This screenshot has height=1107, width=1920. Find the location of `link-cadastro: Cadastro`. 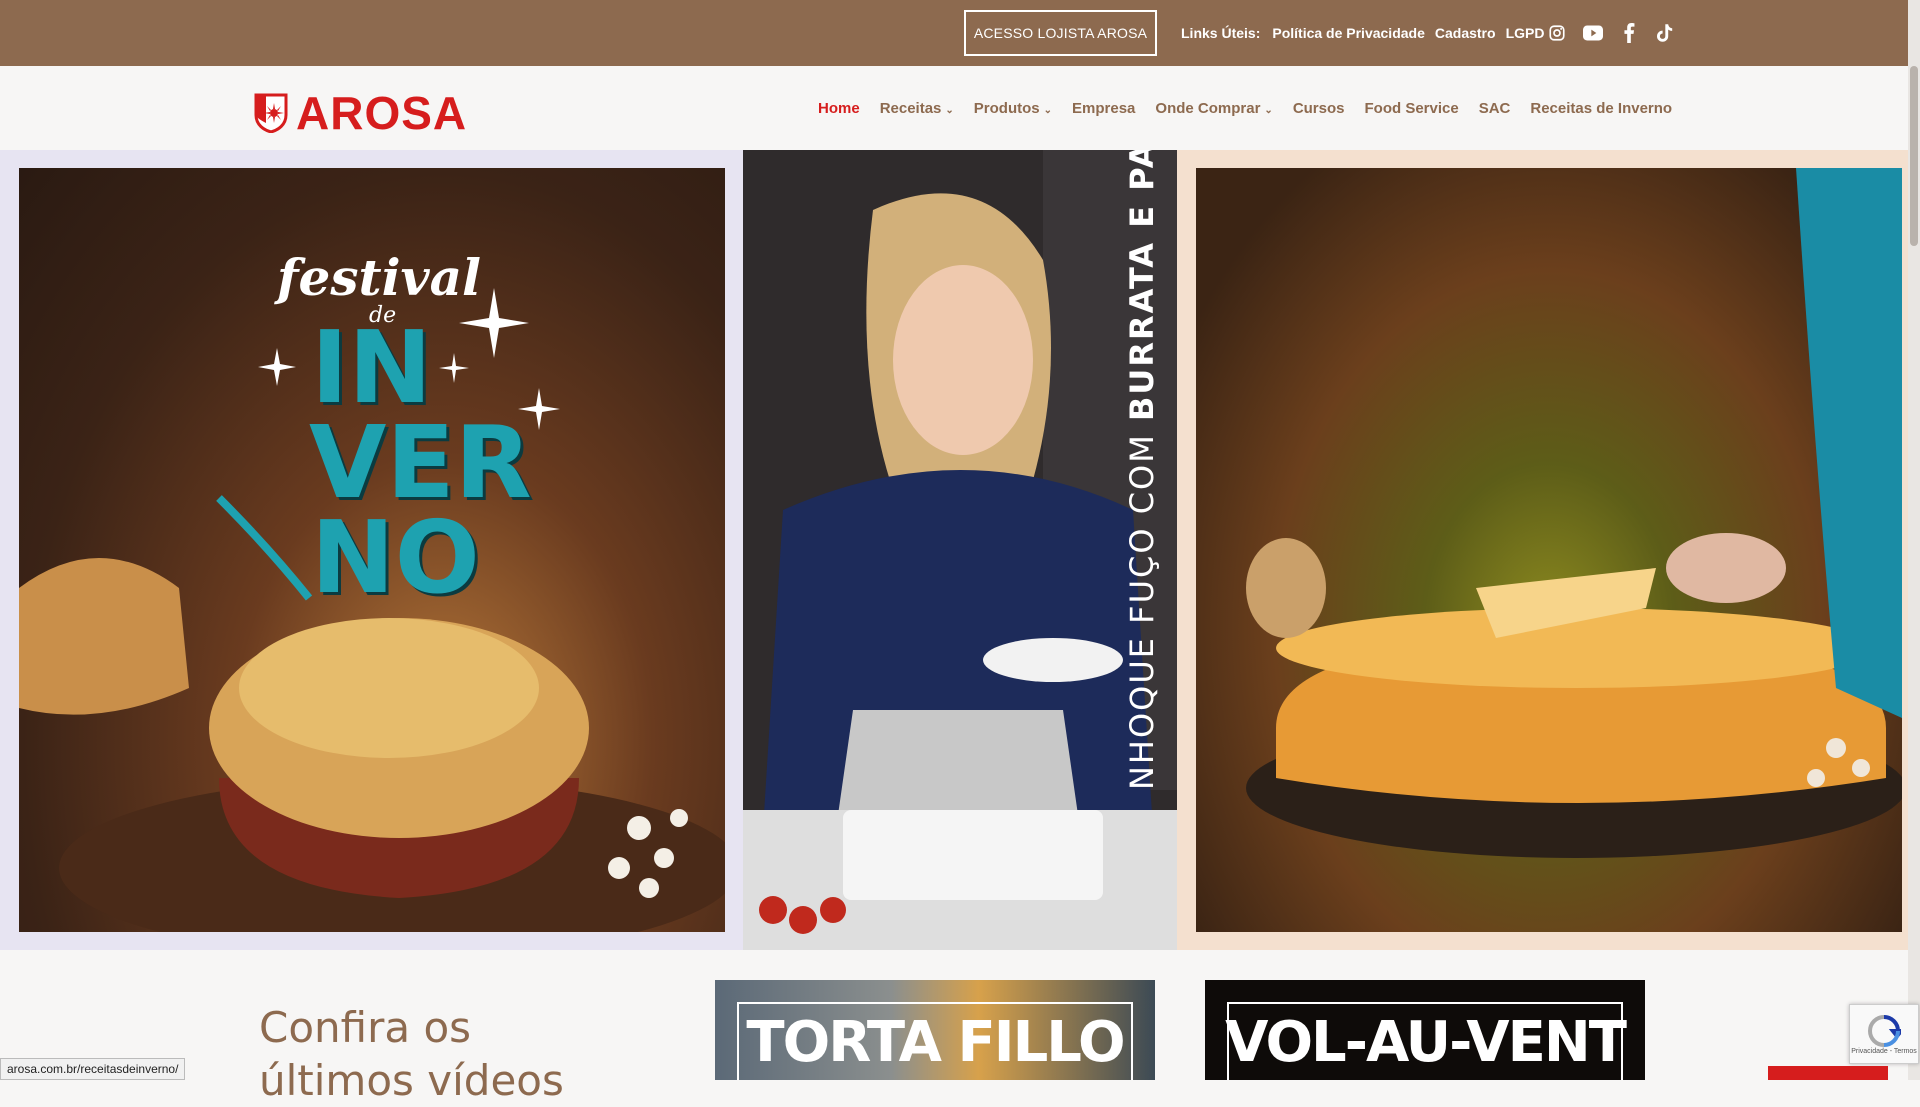

link-cadastro: Cadastro is located at coordinates (1465, 33).